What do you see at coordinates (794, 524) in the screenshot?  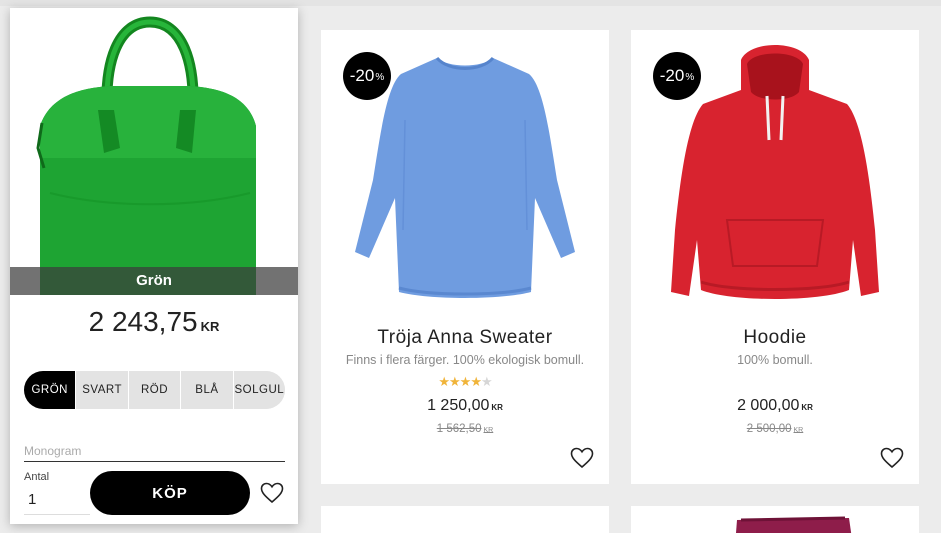 I see `product-image` at bounding box center [794, 524].